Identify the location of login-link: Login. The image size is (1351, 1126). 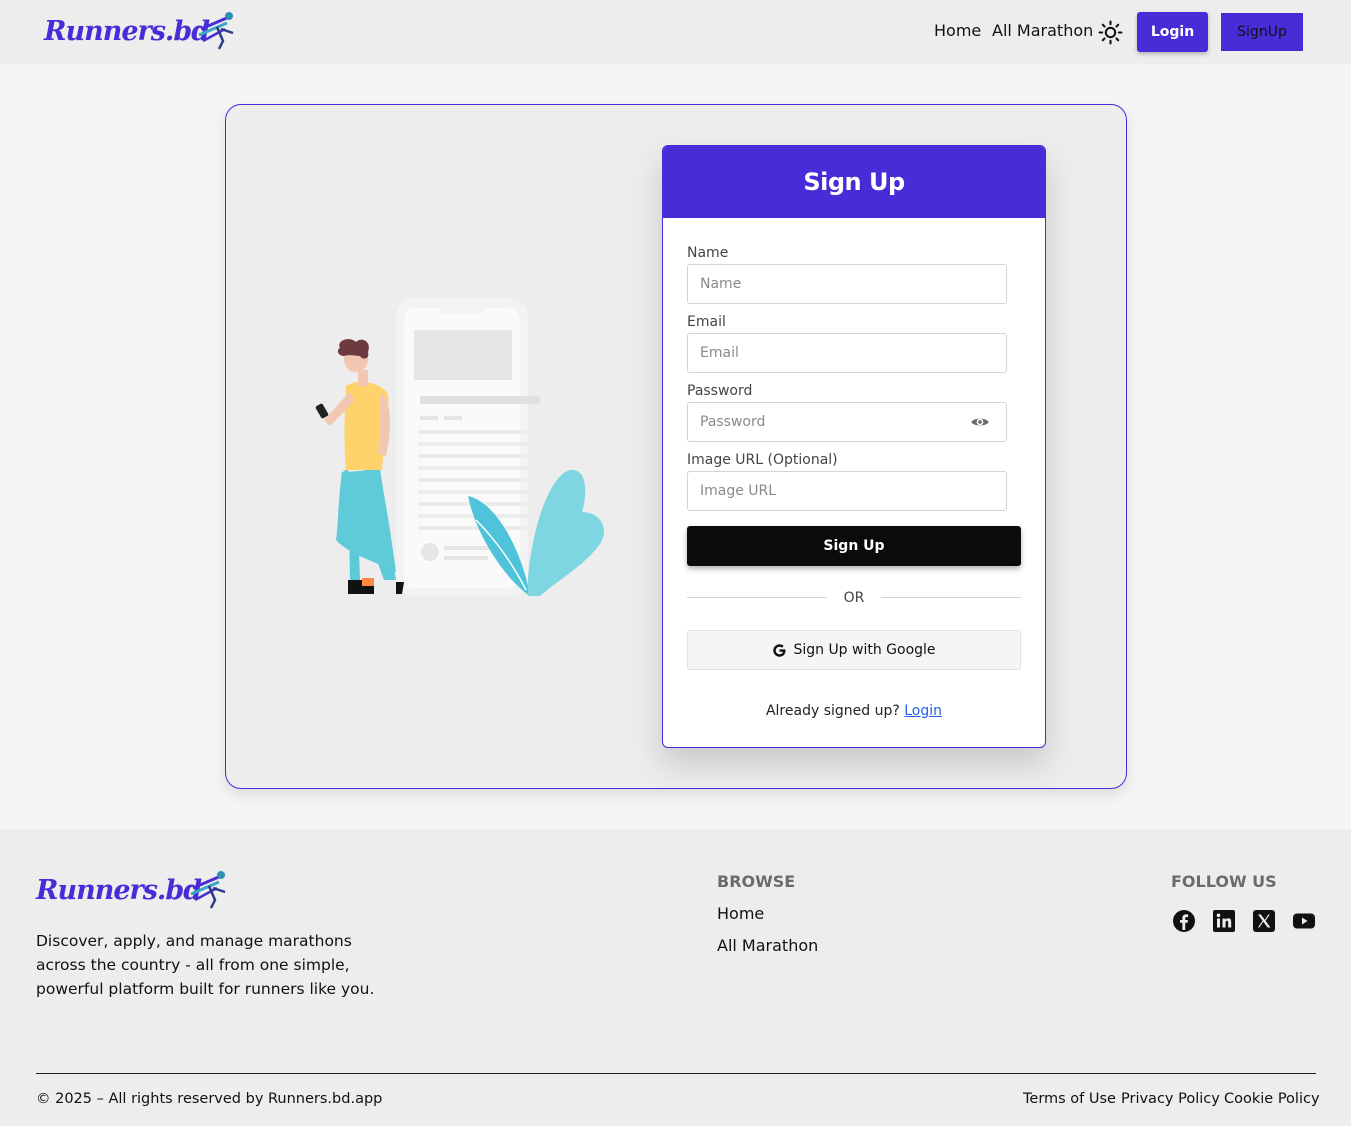
(923, 711).